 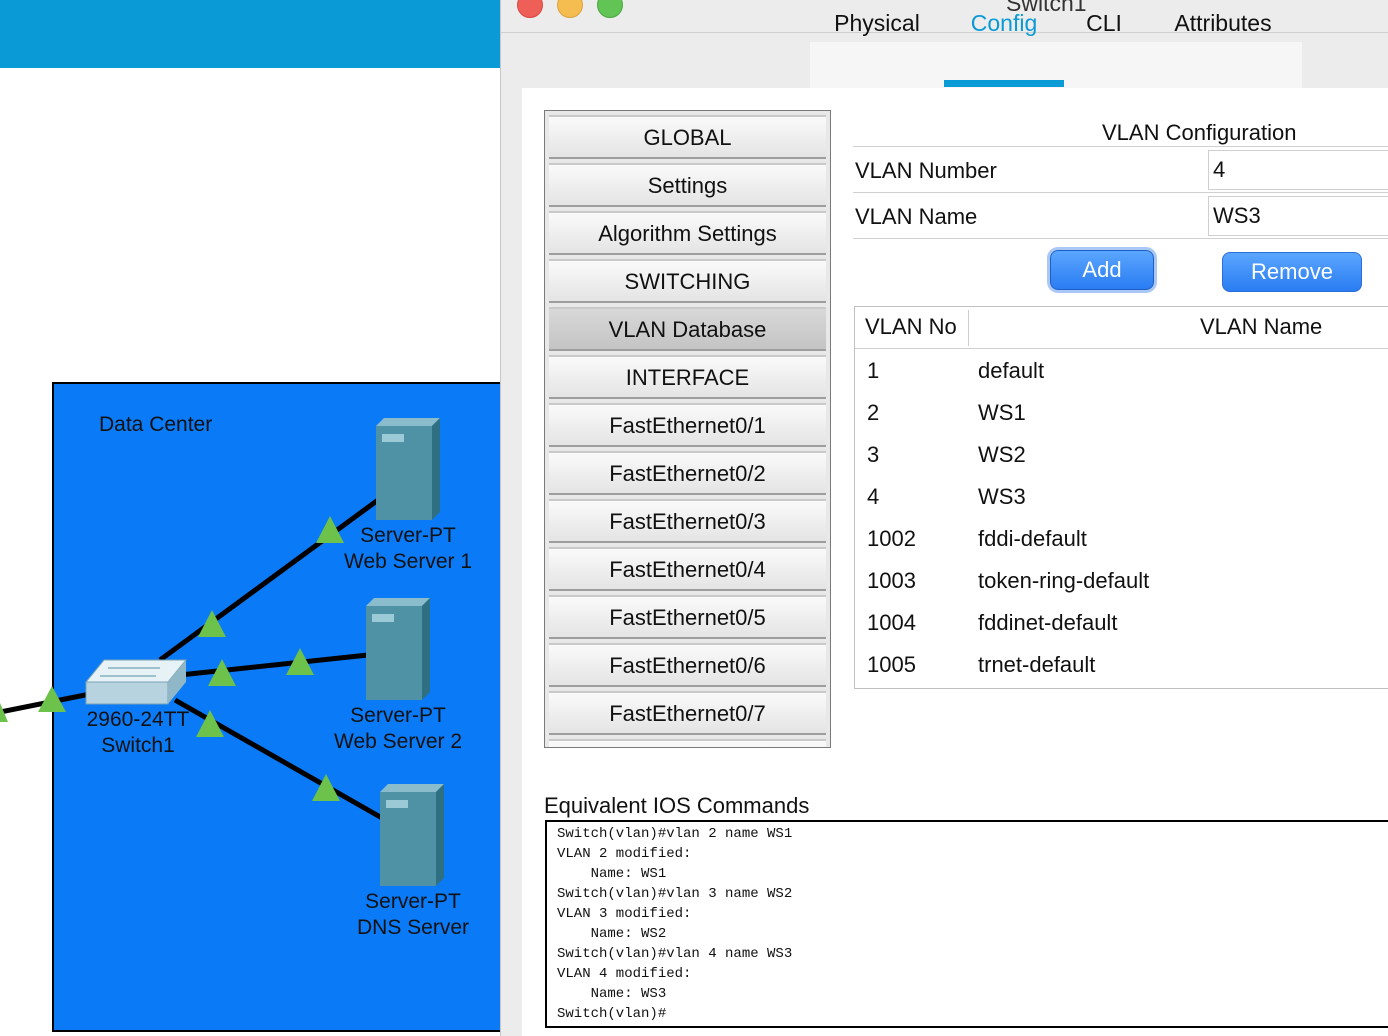 What do you see at coordinates (612, 934) in the screenshot?
I see `ios-line: Name: WS2` at bounding box center [612, 934].